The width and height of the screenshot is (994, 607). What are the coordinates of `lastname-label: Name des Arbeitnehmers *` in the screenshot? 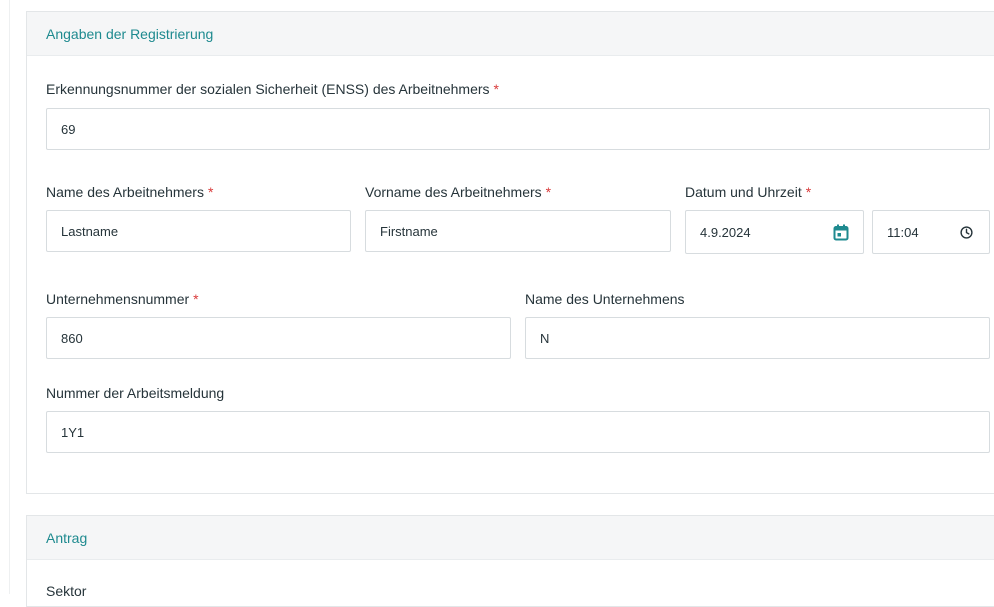 It's located at (129, 192).